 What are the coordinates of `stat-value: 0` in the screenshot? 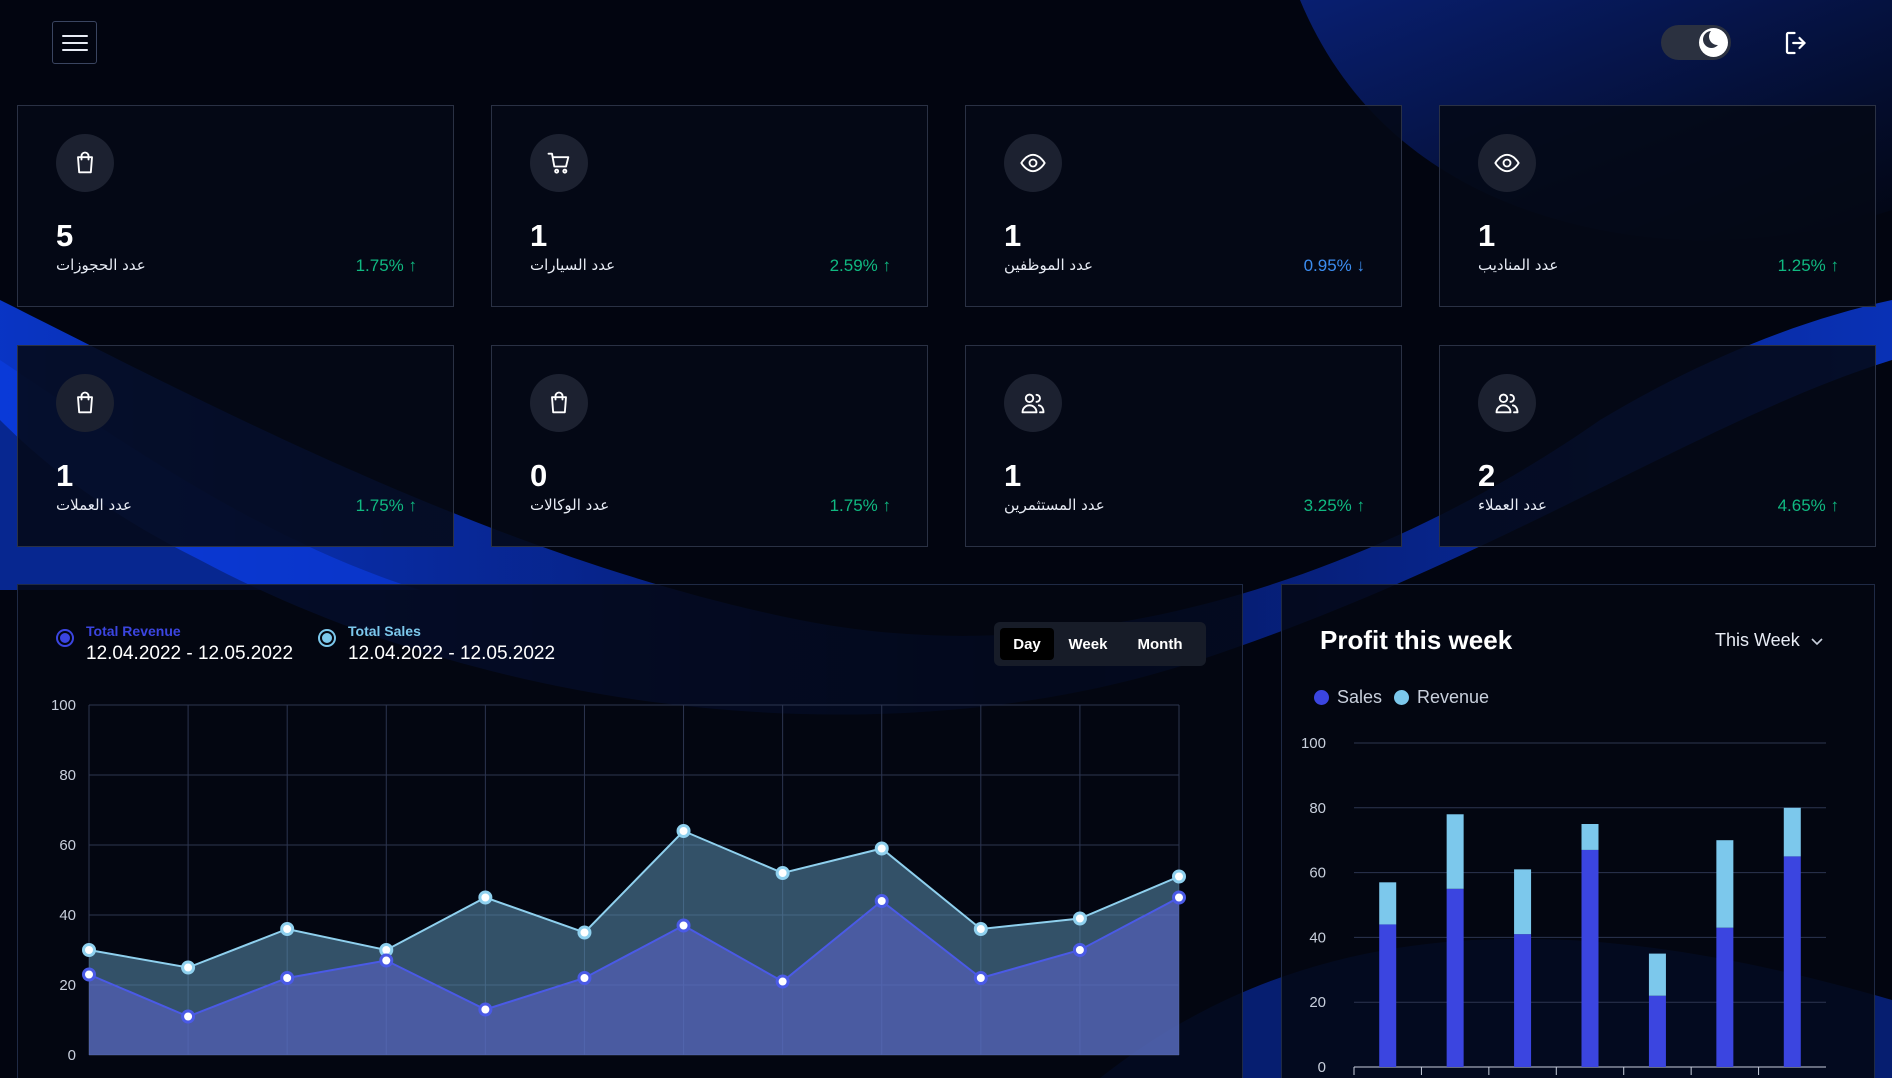 It's located at (539, 475).